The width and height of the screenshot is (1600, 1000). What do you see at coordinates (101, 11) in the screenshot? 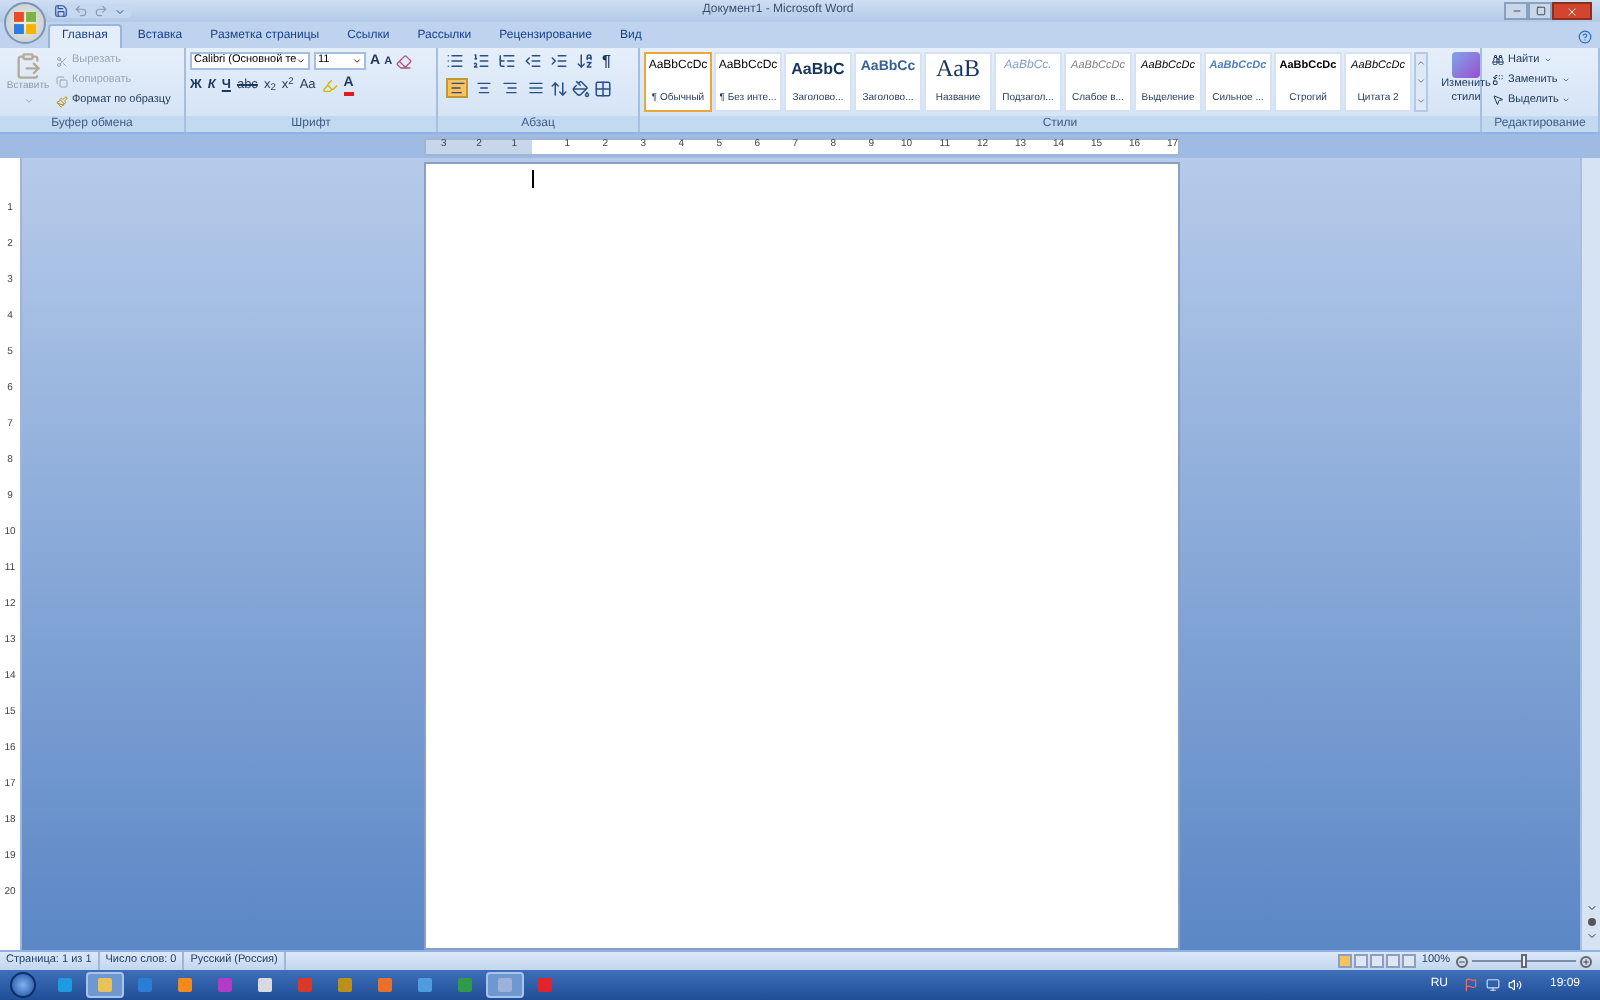
I see `redo-icon` at bounding box center [101, 11].